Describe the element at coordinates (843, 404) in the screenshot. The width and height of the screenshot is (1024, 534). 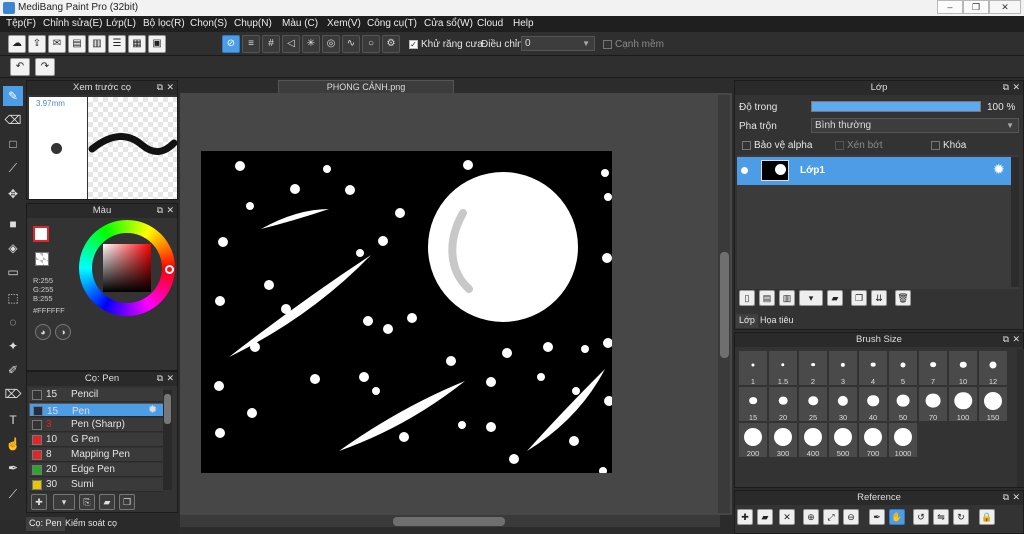
I see `brush-size-option: 30` at that location.